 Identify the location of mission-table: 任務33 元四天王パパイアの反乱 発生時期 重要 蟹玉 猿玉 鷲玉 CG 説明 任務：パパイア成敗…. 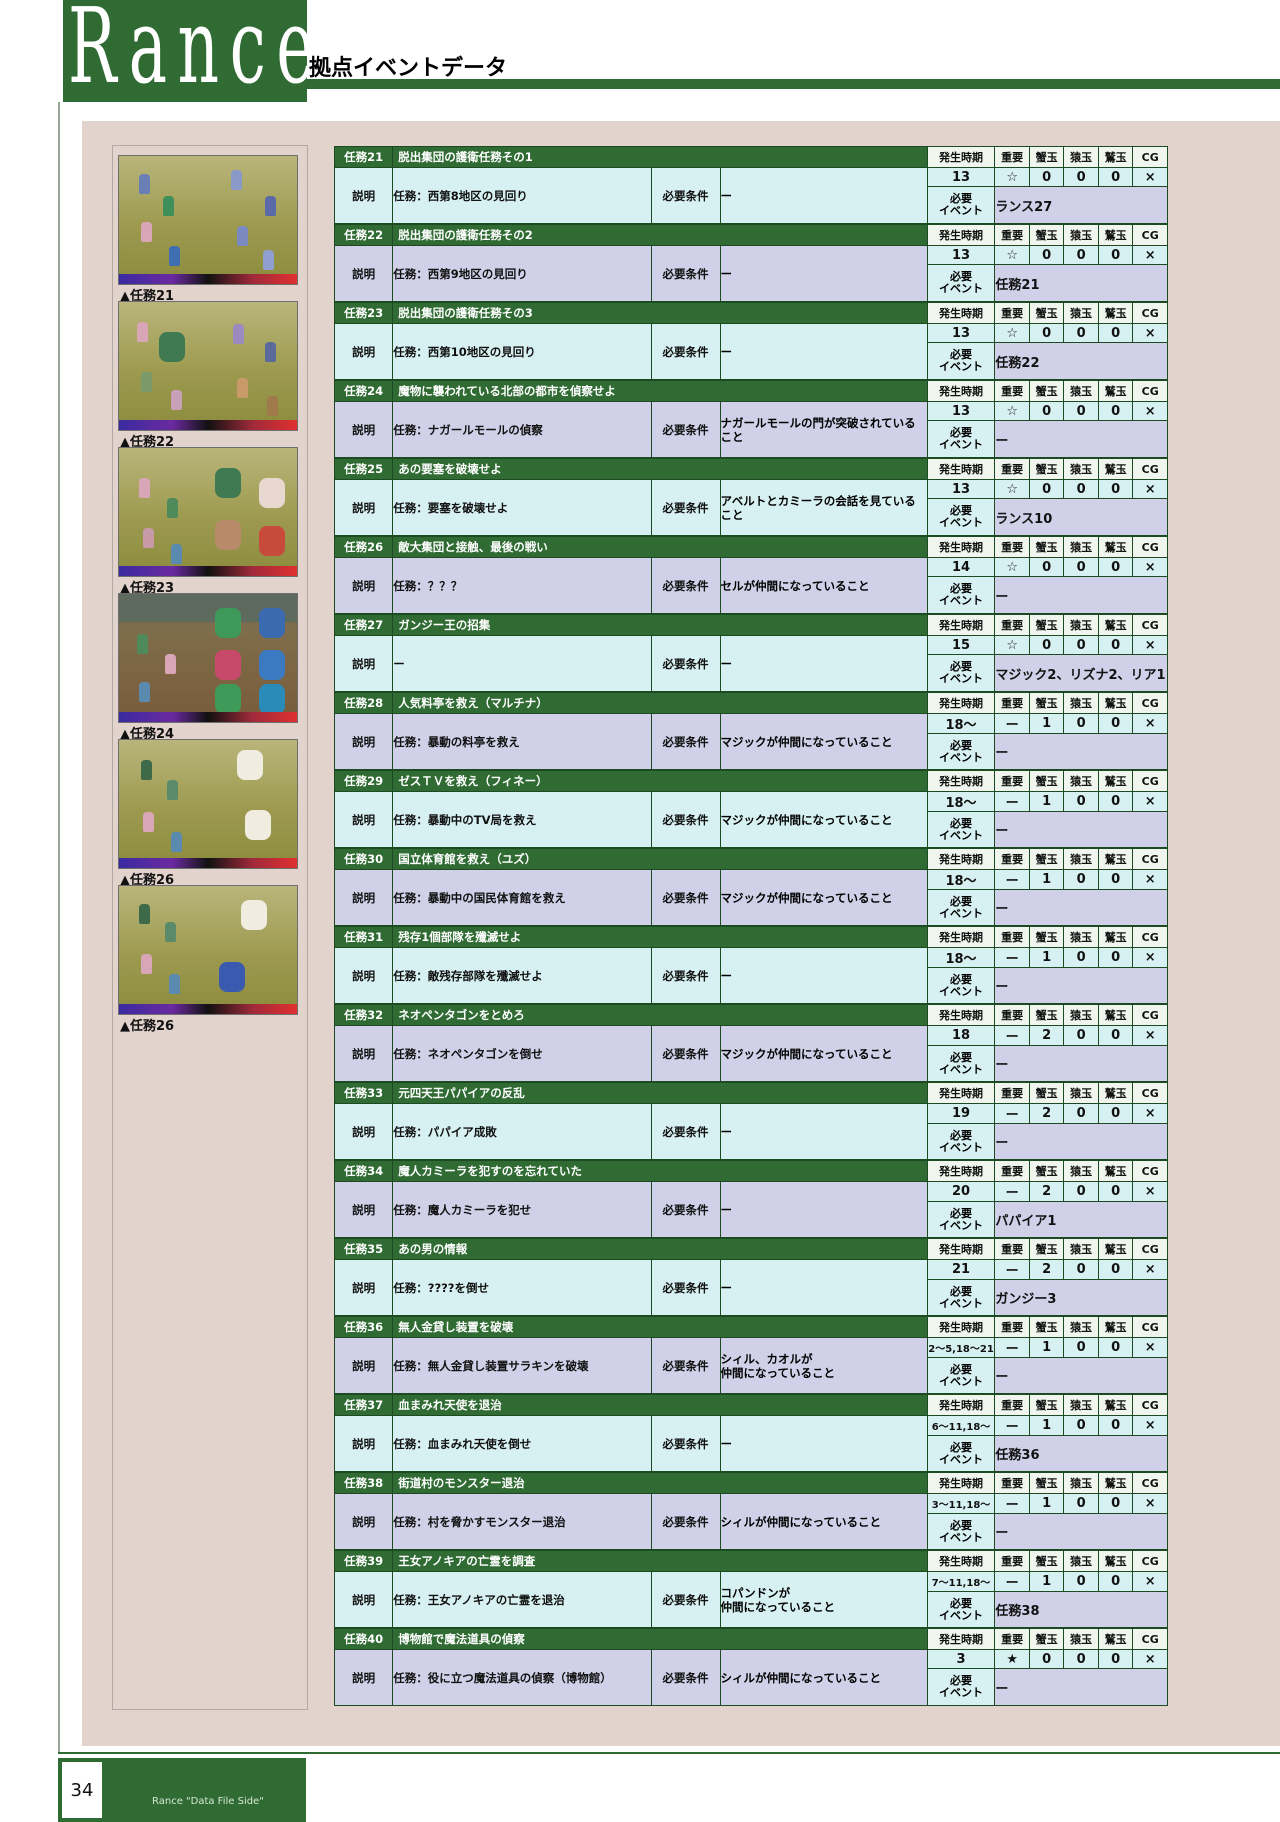
(750, 1121).